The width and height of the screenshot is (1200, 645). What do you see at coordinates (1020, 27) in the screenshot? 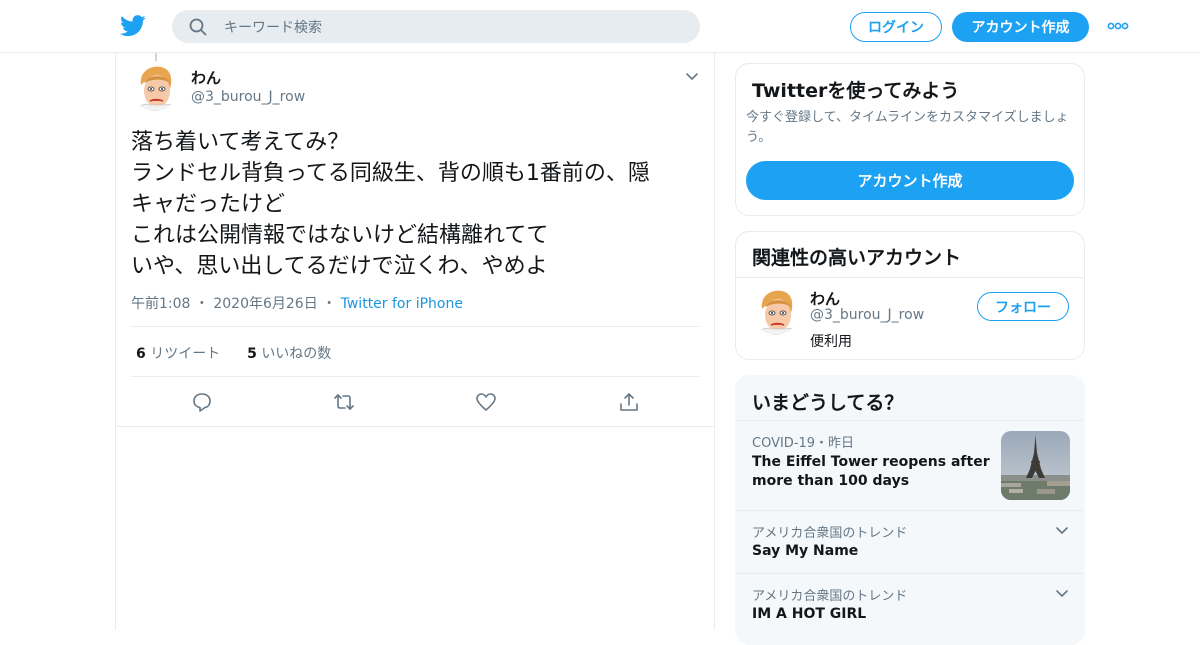
I see `signup-button: アカウント作成` at bounding box center [1020, 27].